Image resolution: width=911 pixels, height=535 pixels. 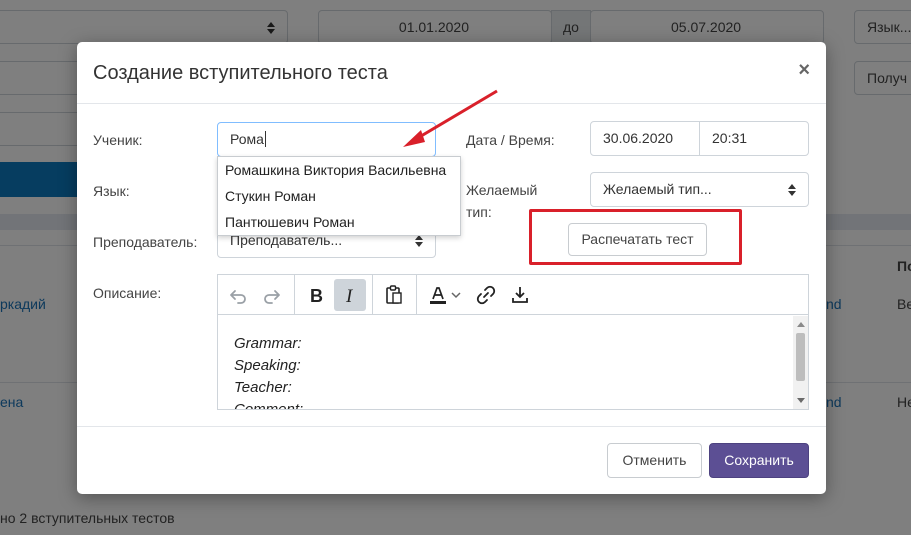 I want to click on paste-icon, so click(x=394, y=295).